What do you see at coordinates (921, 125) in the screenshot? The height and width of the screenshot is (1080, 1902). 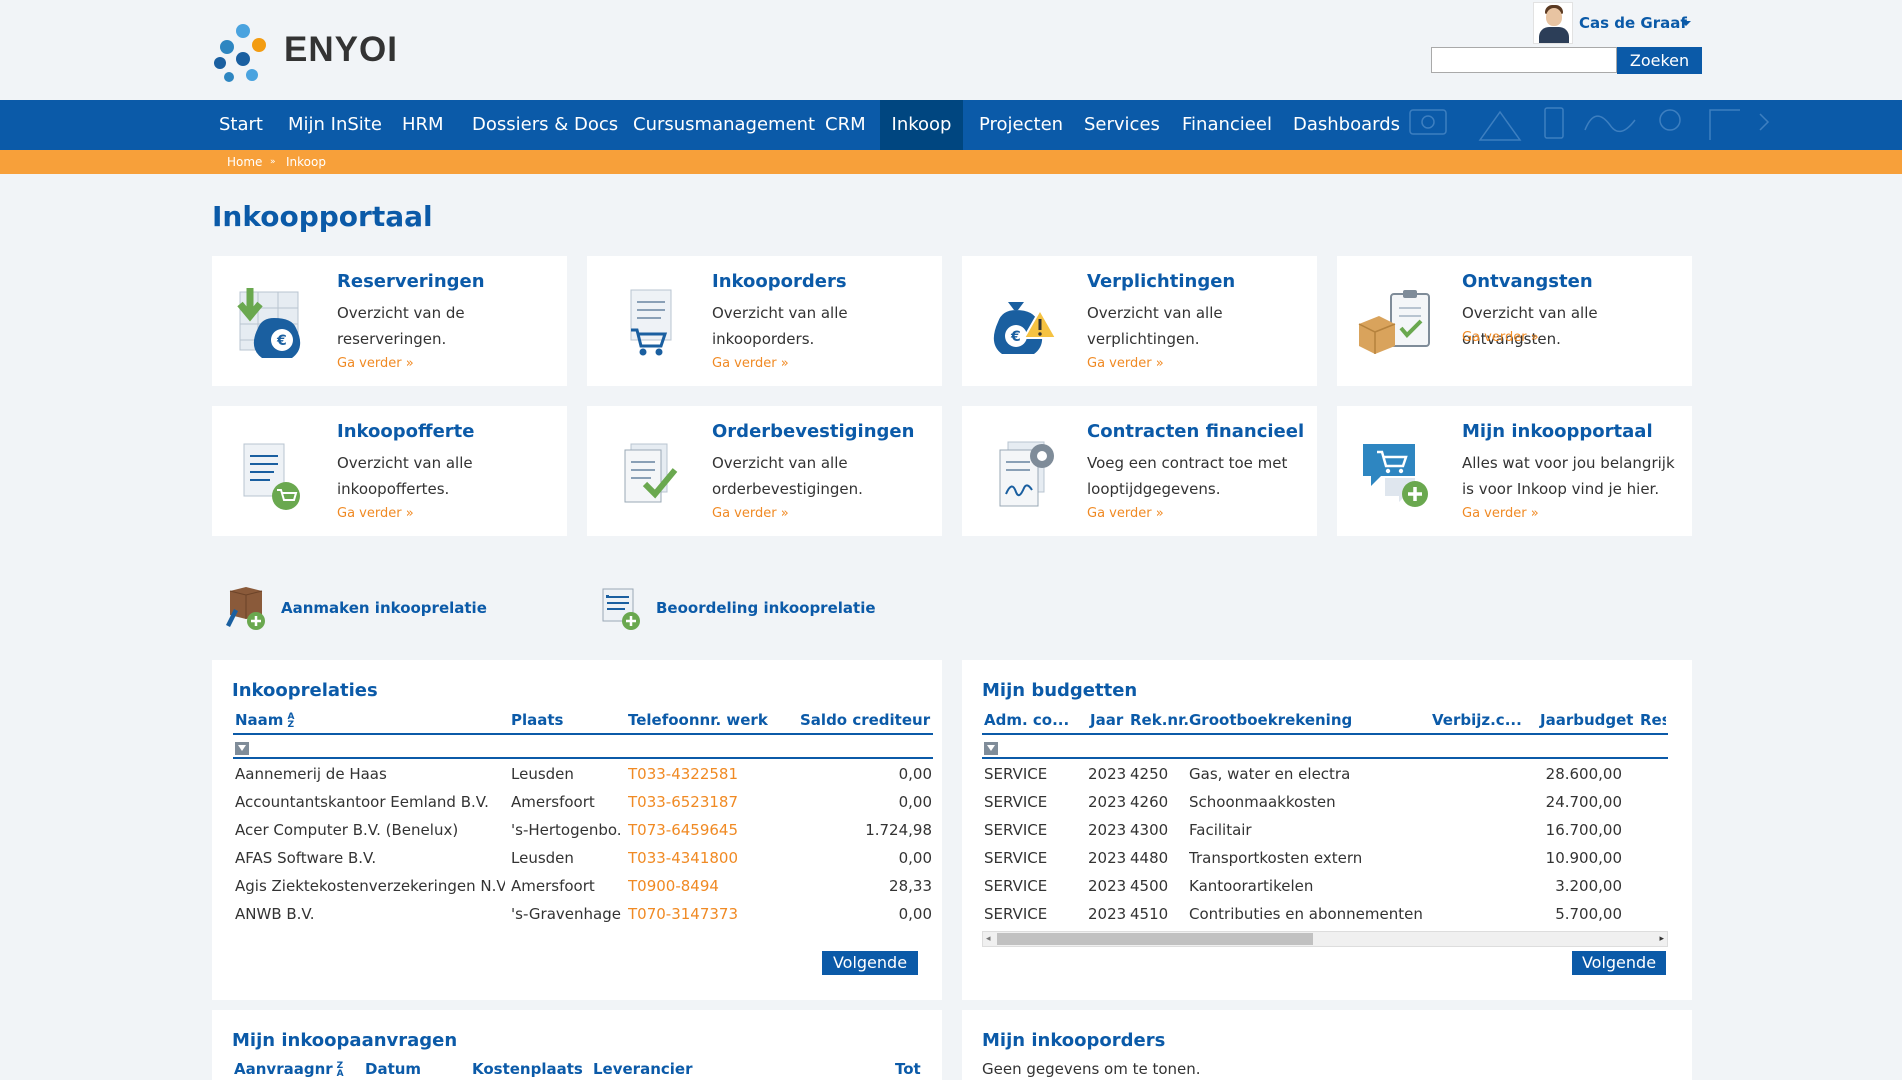 I see `nav-item-inkoop: Inkoop` at bounding box center [921, 125].